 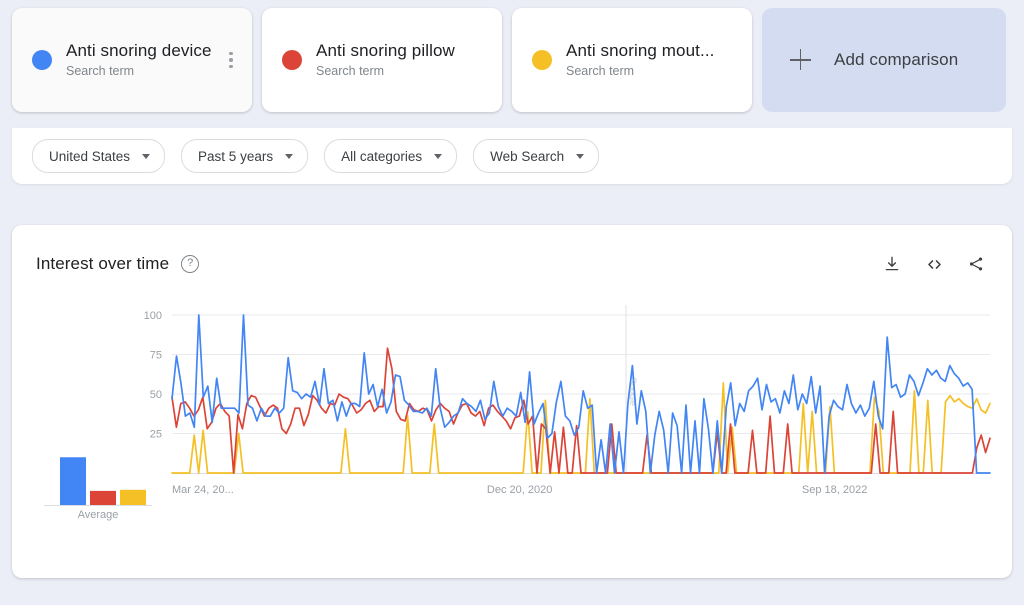 I want to click on filter-time-range-label: Past 5 years, so click(x=236, y=156).